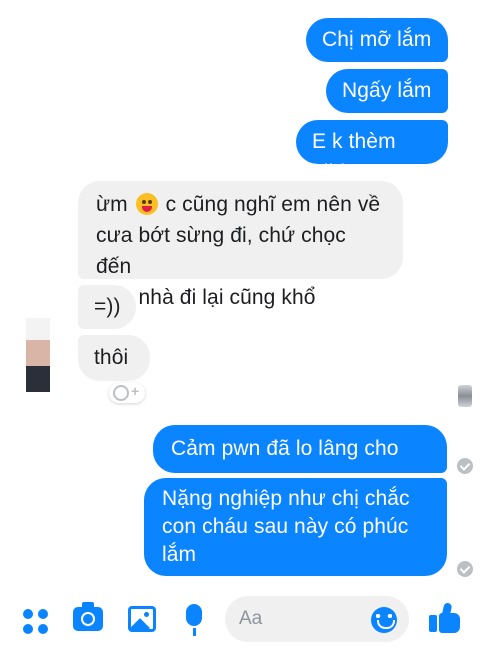 This screenshot has width=480, height=653. I want to click on incoming-message: thôi, so click(114, 358).